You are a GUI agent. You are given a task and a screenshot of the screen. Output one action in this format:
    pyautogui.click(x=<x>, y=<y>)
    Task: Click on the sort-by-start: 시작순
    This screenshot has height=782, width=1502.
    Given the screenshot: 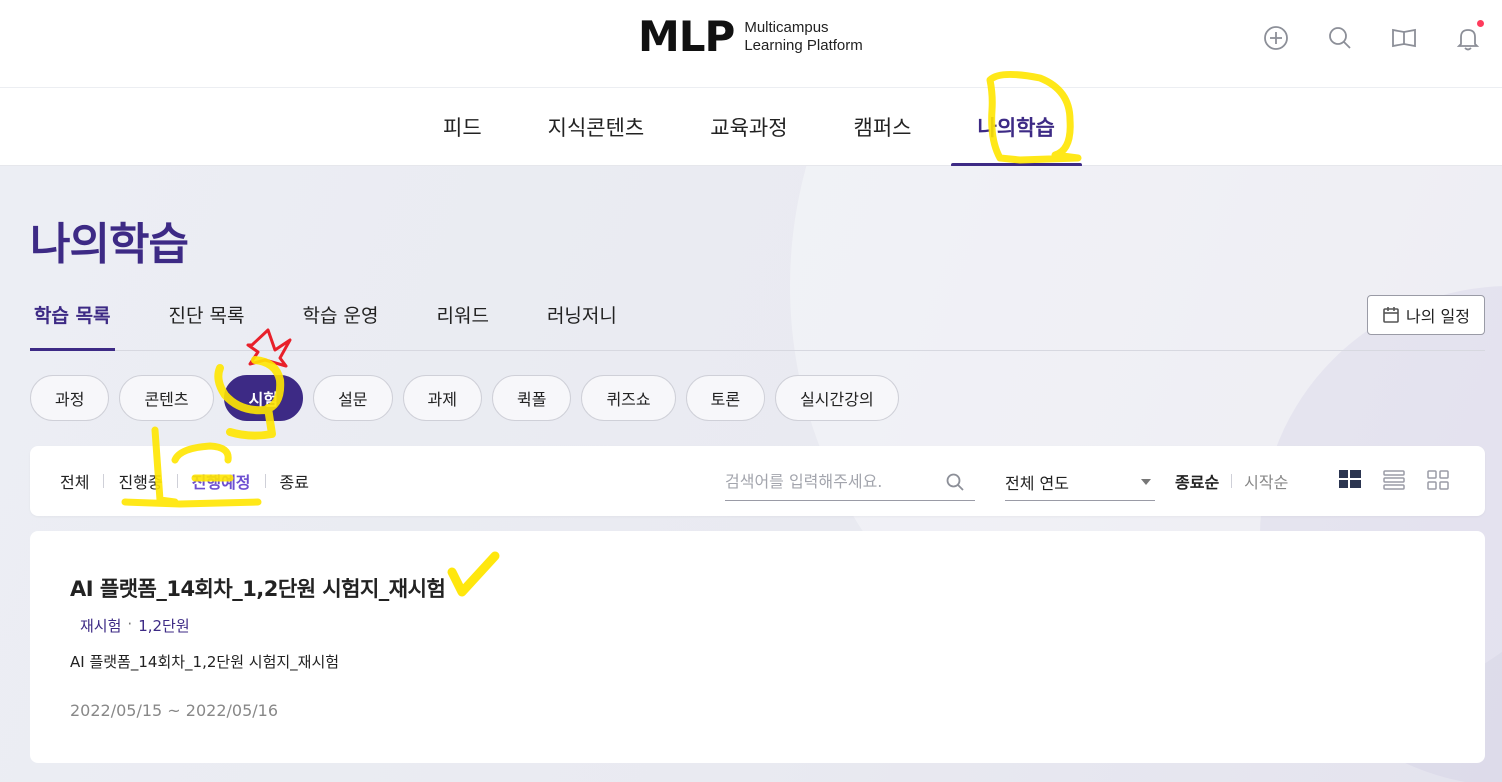 What is the action you would take?
    pyautogui.click(x=1266, y=481)
    